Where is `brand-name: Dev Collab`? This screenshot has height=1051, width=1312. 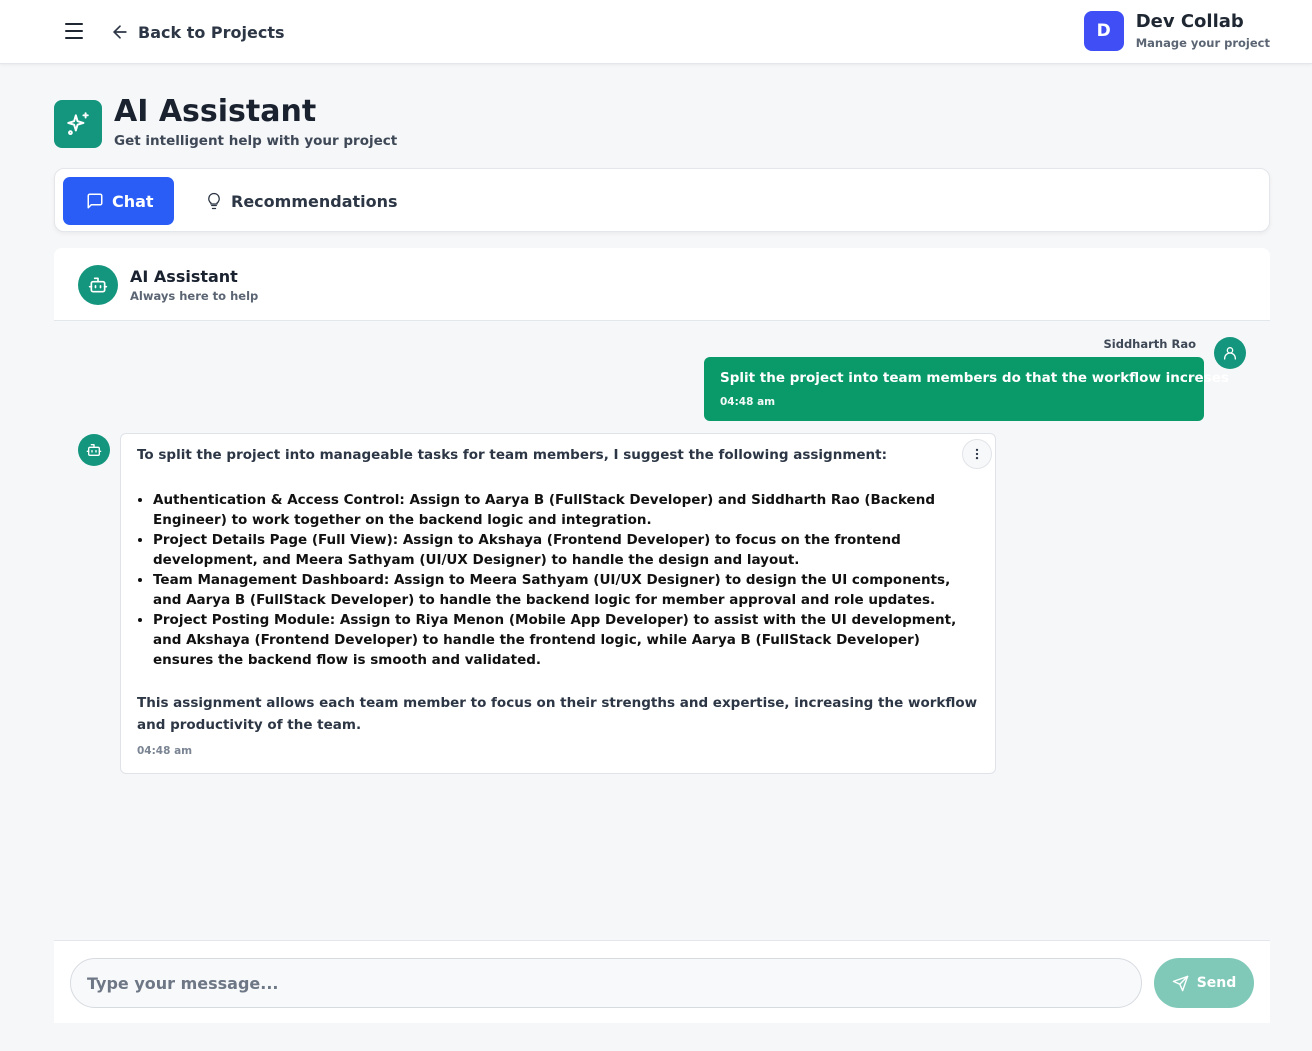
brand-name: Dev Collab is located at coordinates (1189, 21).